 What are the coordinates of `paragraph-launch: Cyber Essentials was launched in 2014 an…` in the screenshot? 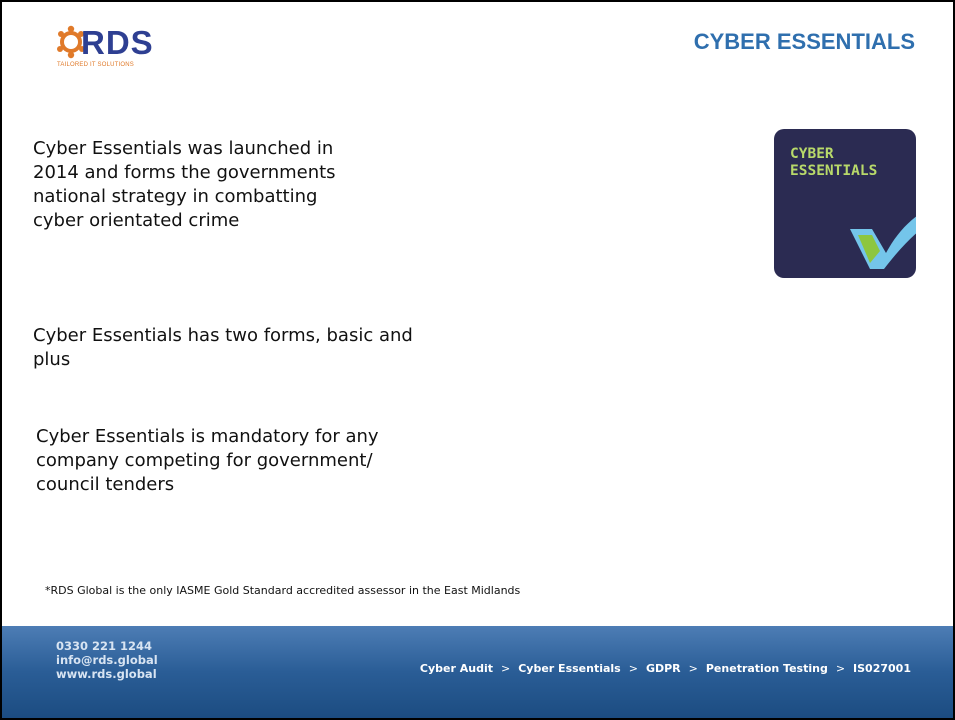 It's located at (184, 184).